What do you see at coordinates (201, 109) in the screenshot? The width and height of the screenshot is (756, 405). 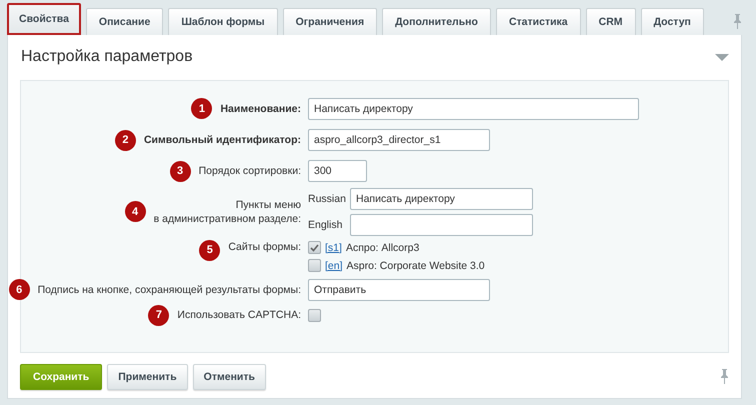 I see `step-badge: 1` at bounding box center [201, 109].